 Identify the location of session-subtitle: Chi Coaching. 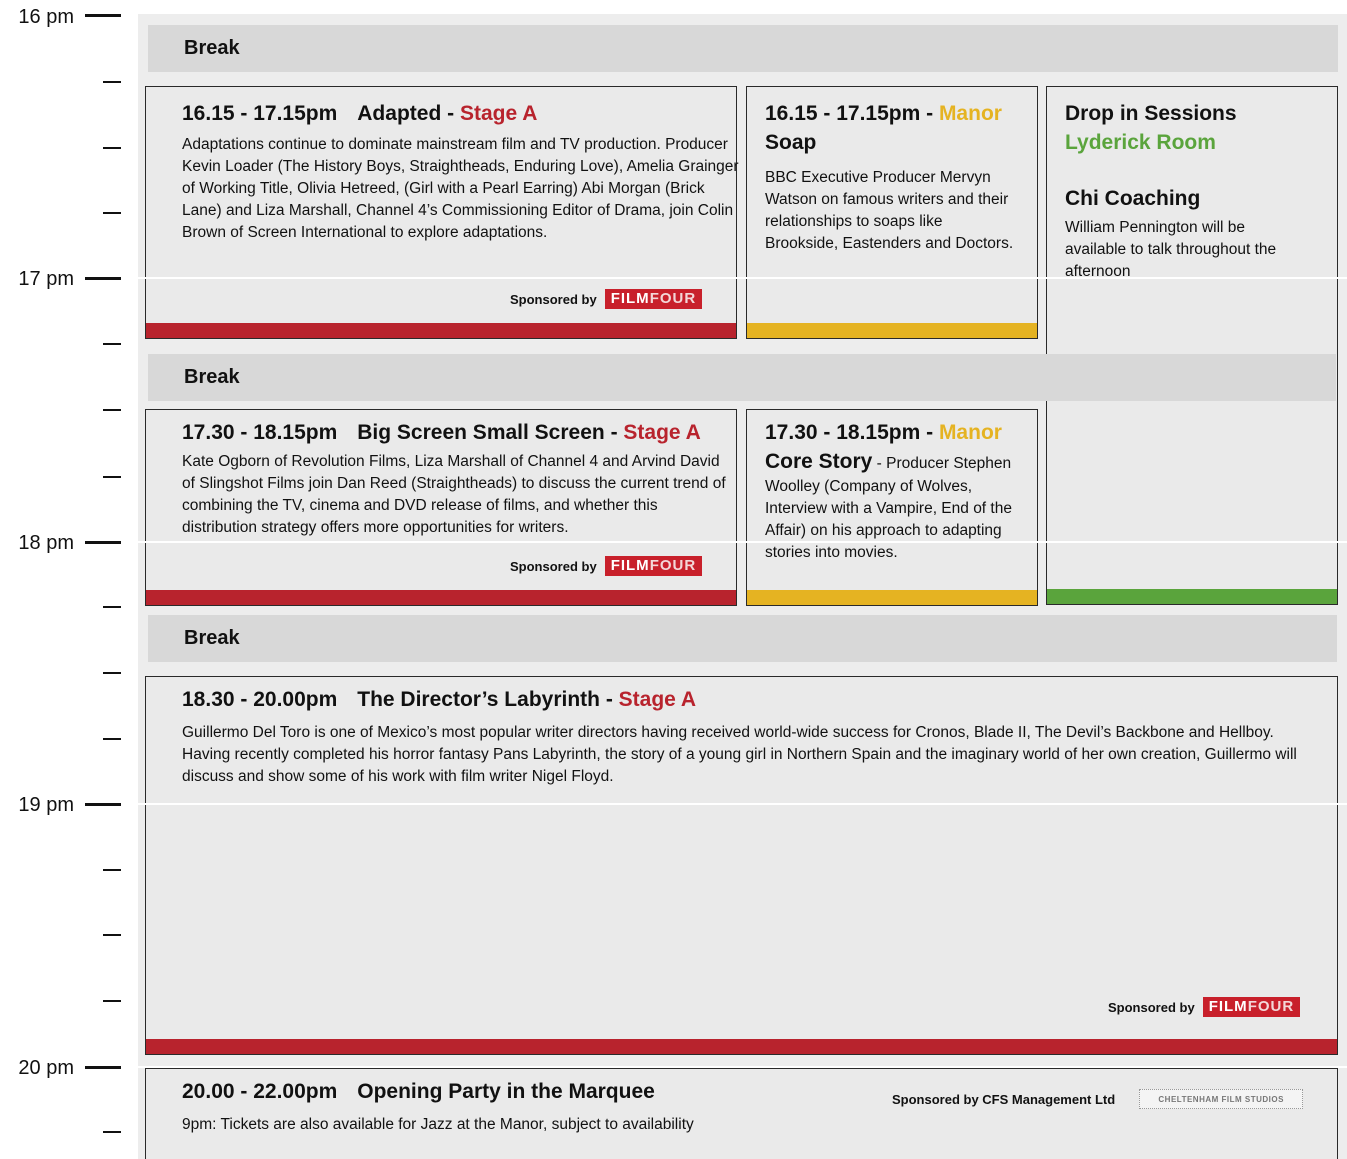
(1133, 198).